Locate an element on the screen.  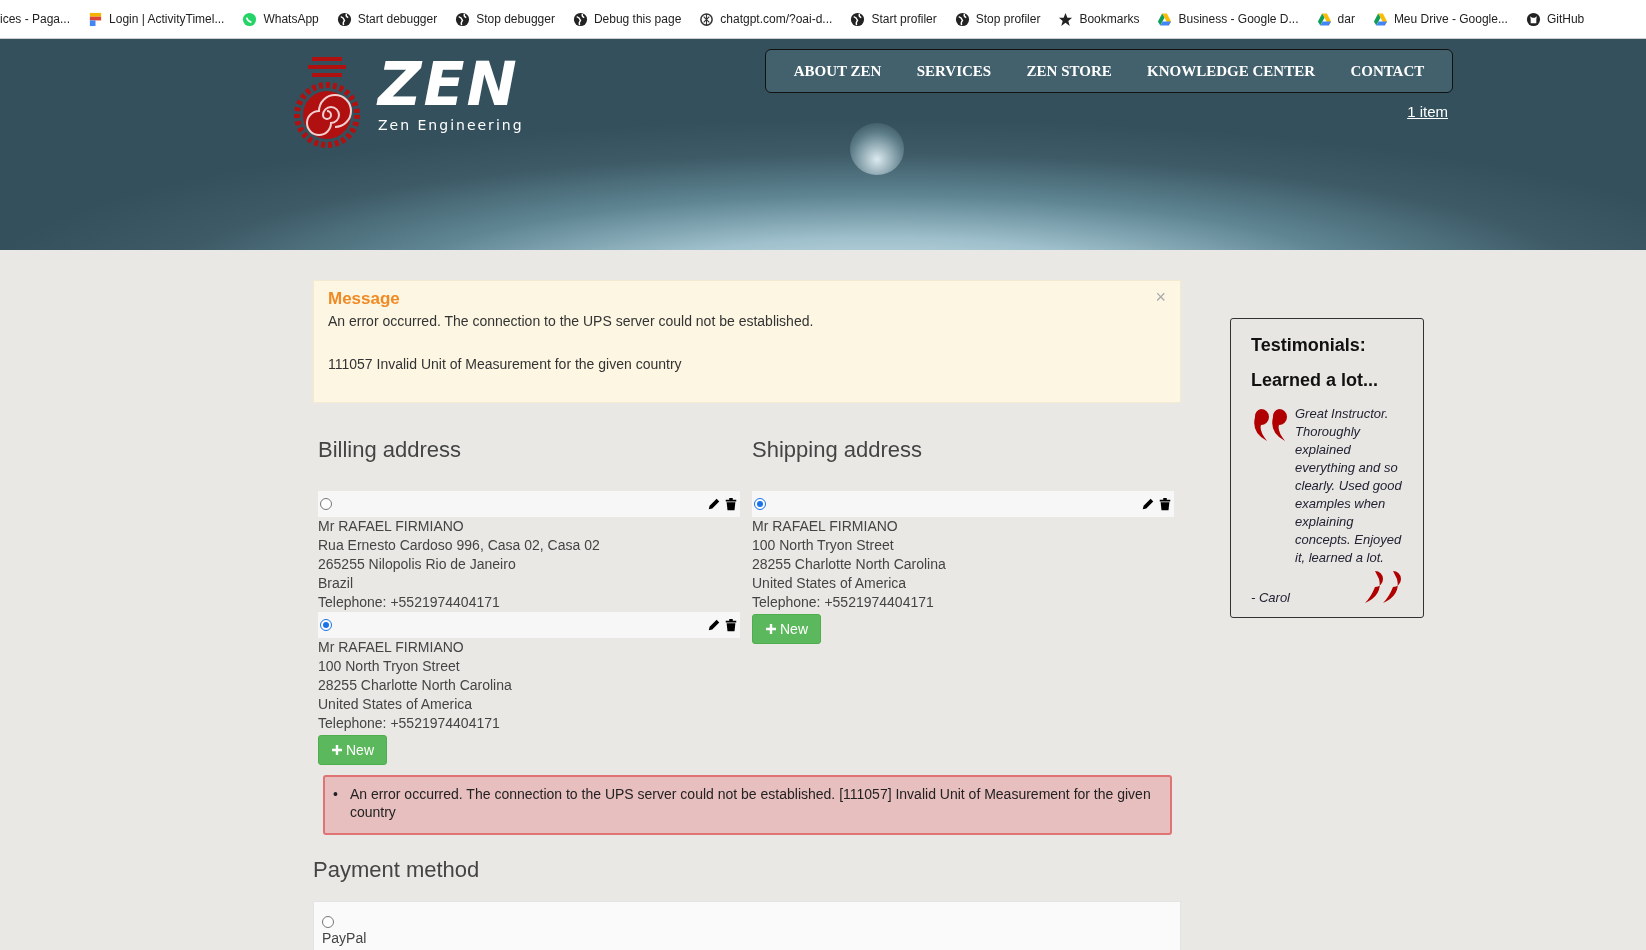
bookmark-link: dar is located at coordinates (1346, 19).